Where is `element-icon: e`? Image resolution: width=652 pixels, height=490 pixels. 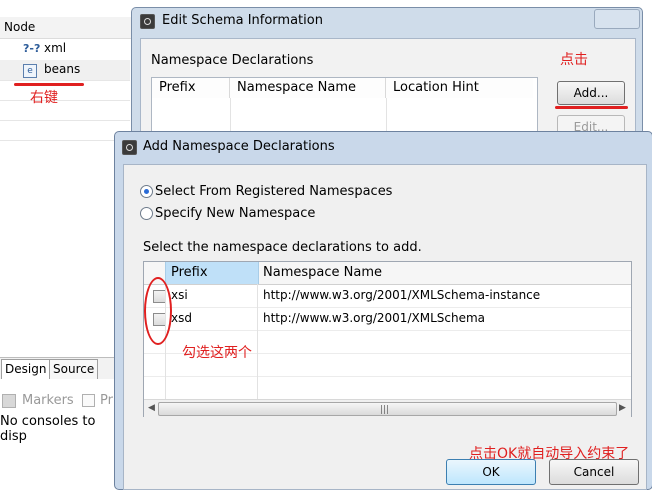 element-icon: e is located at coordinates (30, 71).